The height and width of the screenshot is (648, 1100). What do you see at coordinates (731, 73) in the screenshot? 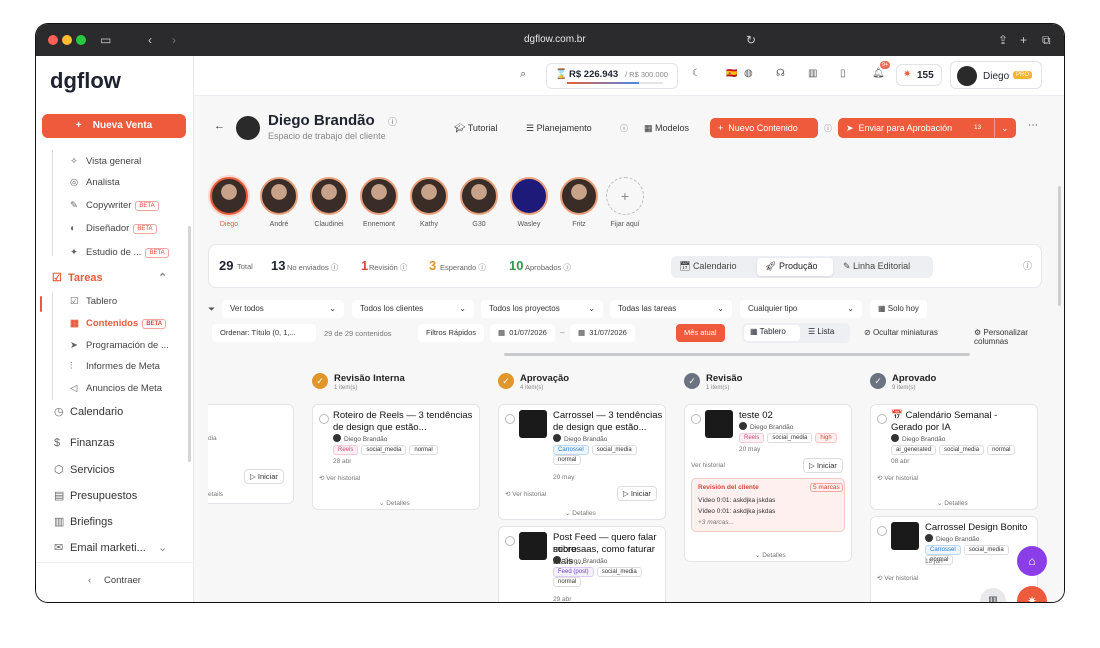
I see `flag-spain-icon: 🇪🇸` at bounding box center [731, 73].